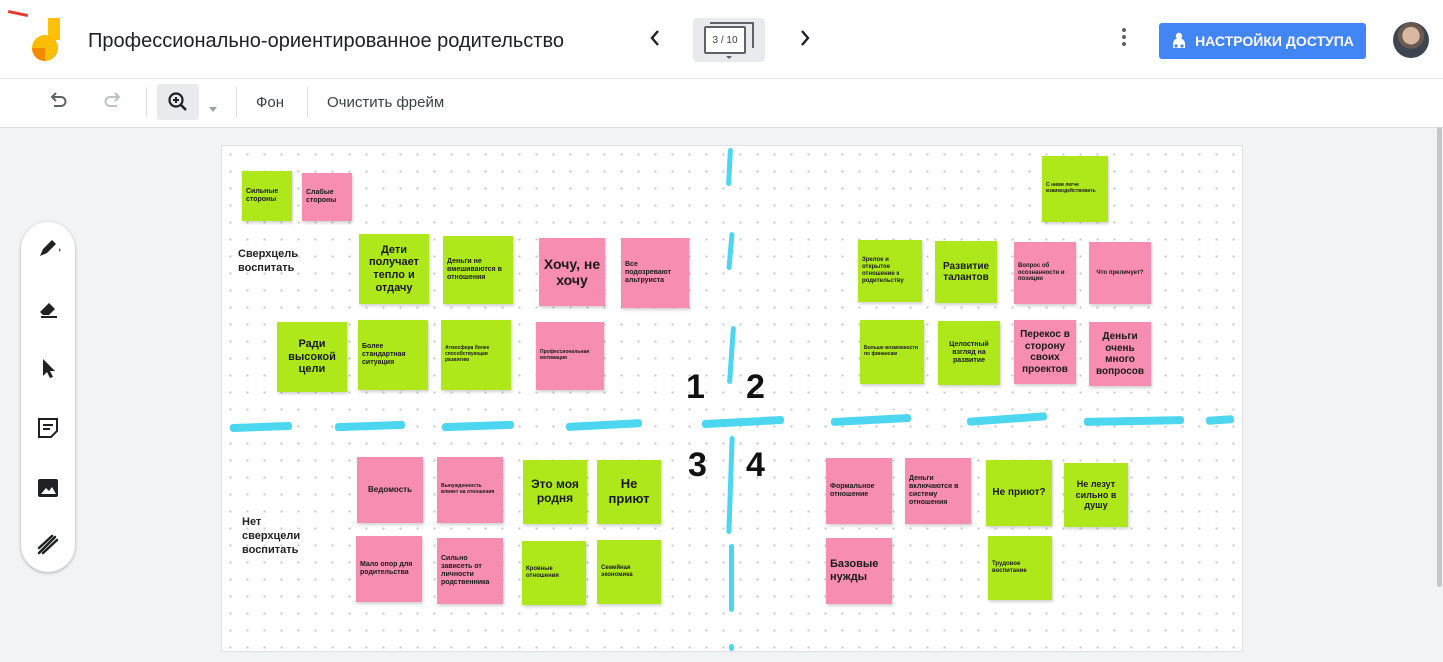 The height and width of the screenshot is (662, 1443). Describe the element at coordinates (729, 57) in the screenshot. I see `dropdown-triangle-icon` at that location.